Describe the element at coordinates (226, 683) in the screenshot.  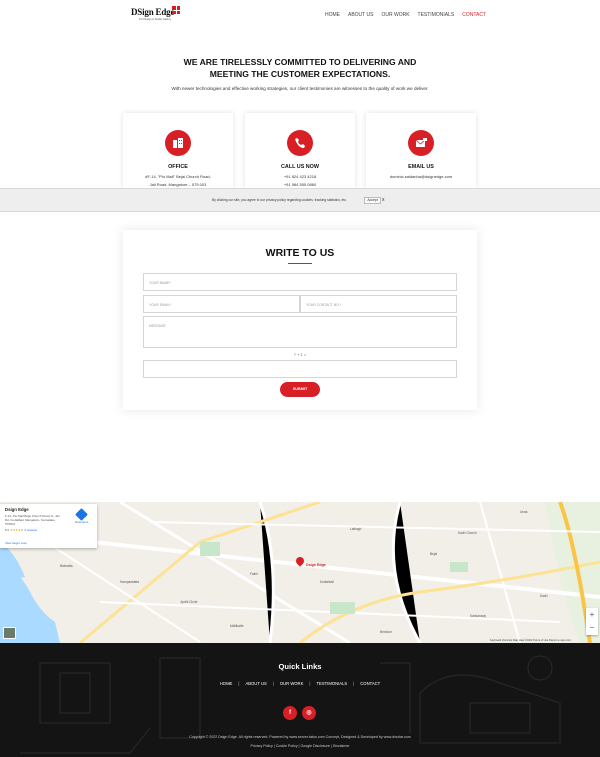
I see `footer-link-home: HOME` at that location.